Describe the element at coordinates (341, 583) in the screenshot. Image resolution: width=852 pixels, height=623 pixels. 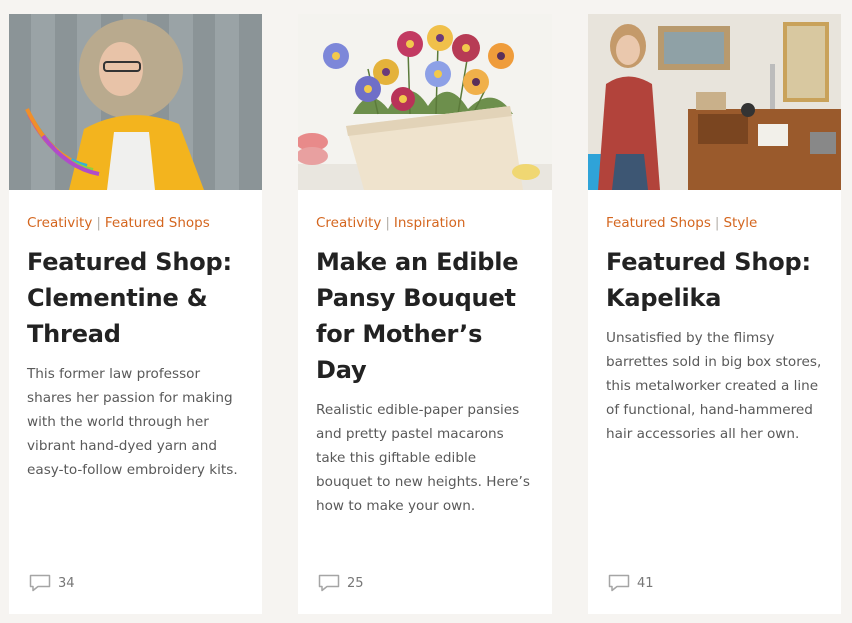
I see `comment-count: 25` at that location.